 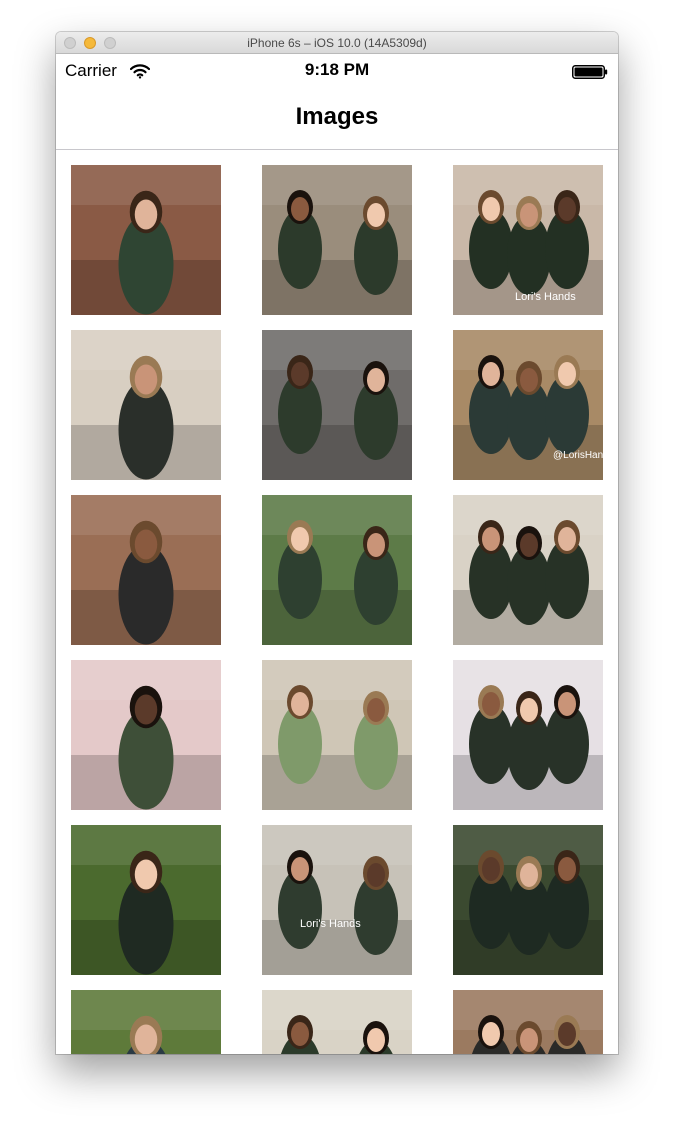 I want to click on window-titlebar: iPhone 6s – iOS 10.0 (14A5309d), so click(x=337, y=43).